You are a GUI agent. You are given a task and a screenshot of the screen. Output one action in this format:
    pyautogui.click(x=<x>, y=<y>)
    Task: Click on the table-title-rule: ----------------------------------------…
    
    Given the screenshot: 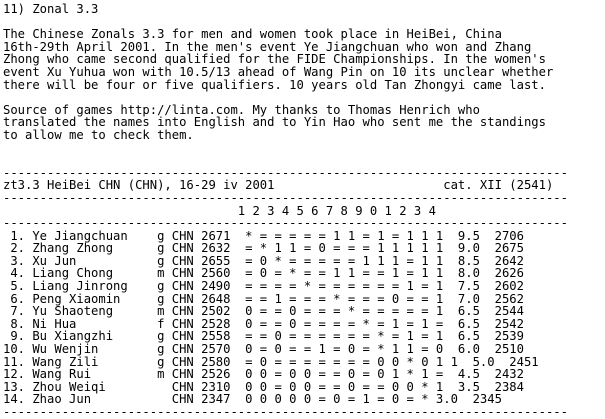 What is the action you would take?
    pyautogui.click(x=285, y=197)
    